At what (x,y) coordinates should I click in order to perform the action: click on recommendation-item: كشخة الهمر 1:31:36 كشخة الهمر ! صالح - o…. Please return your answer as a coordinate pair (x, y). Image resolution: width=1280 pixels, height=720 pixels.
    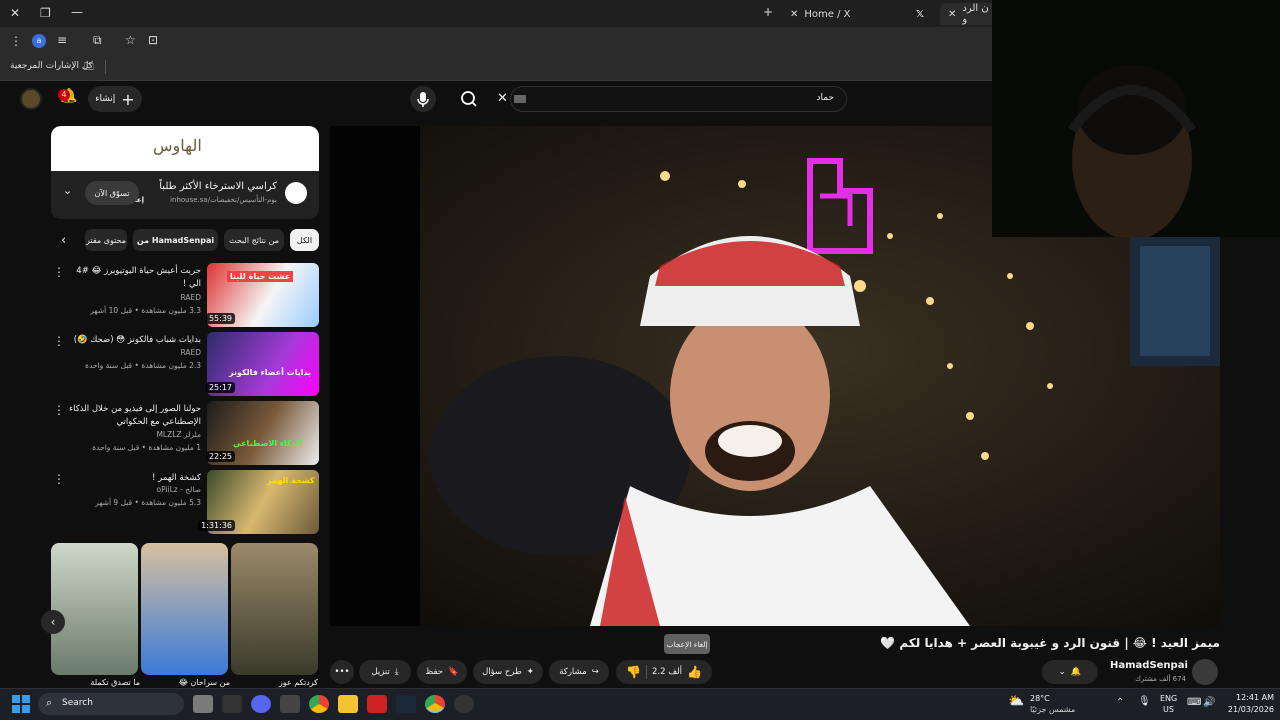
    Looking at the image, I should click on (185, 502).